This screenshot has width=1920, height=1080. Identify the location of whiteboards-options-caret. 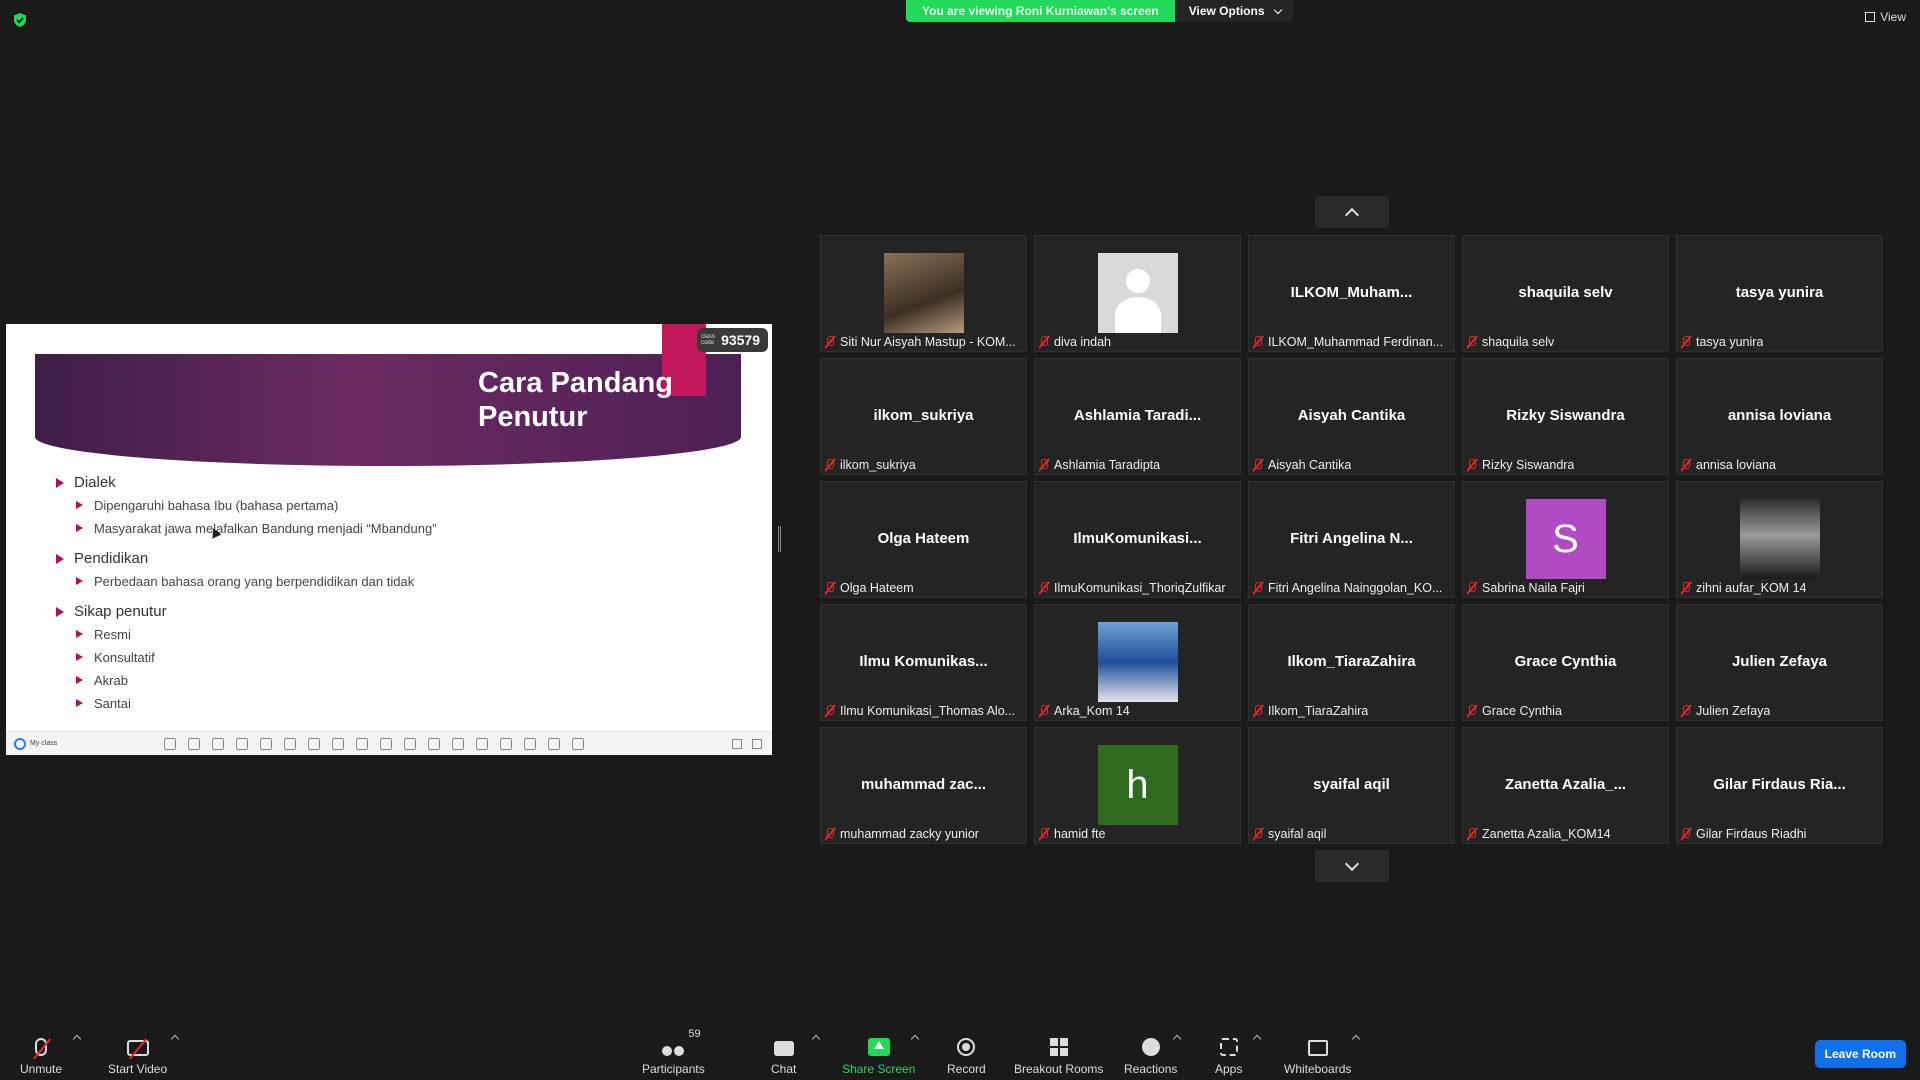
(1356, 1039).